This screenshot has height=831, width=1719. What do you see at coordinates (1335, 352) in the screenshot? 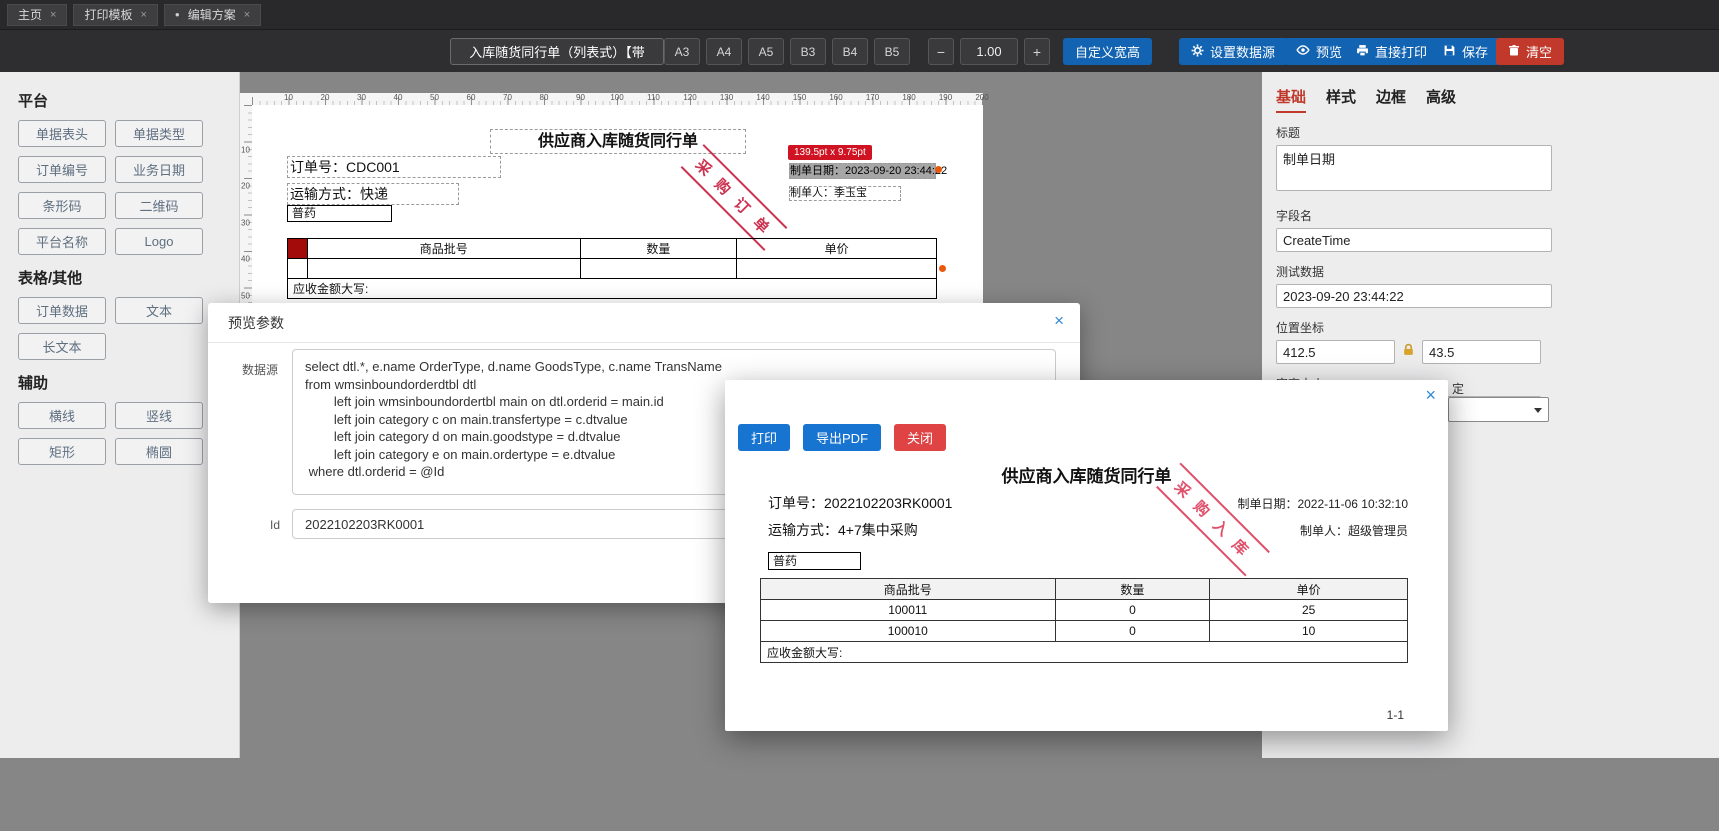
I see `pos-x-input` at bounding box center [1335, 352].